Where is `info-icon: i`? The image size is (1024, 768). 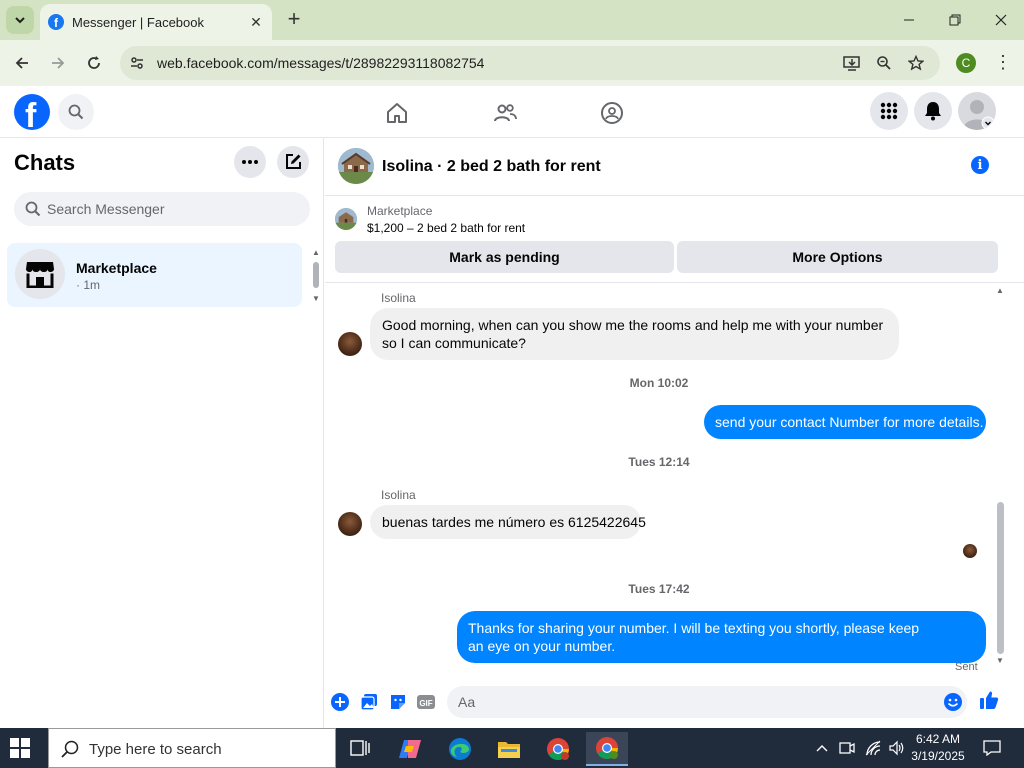
info-icon: i is located at coordinates (980, 165).